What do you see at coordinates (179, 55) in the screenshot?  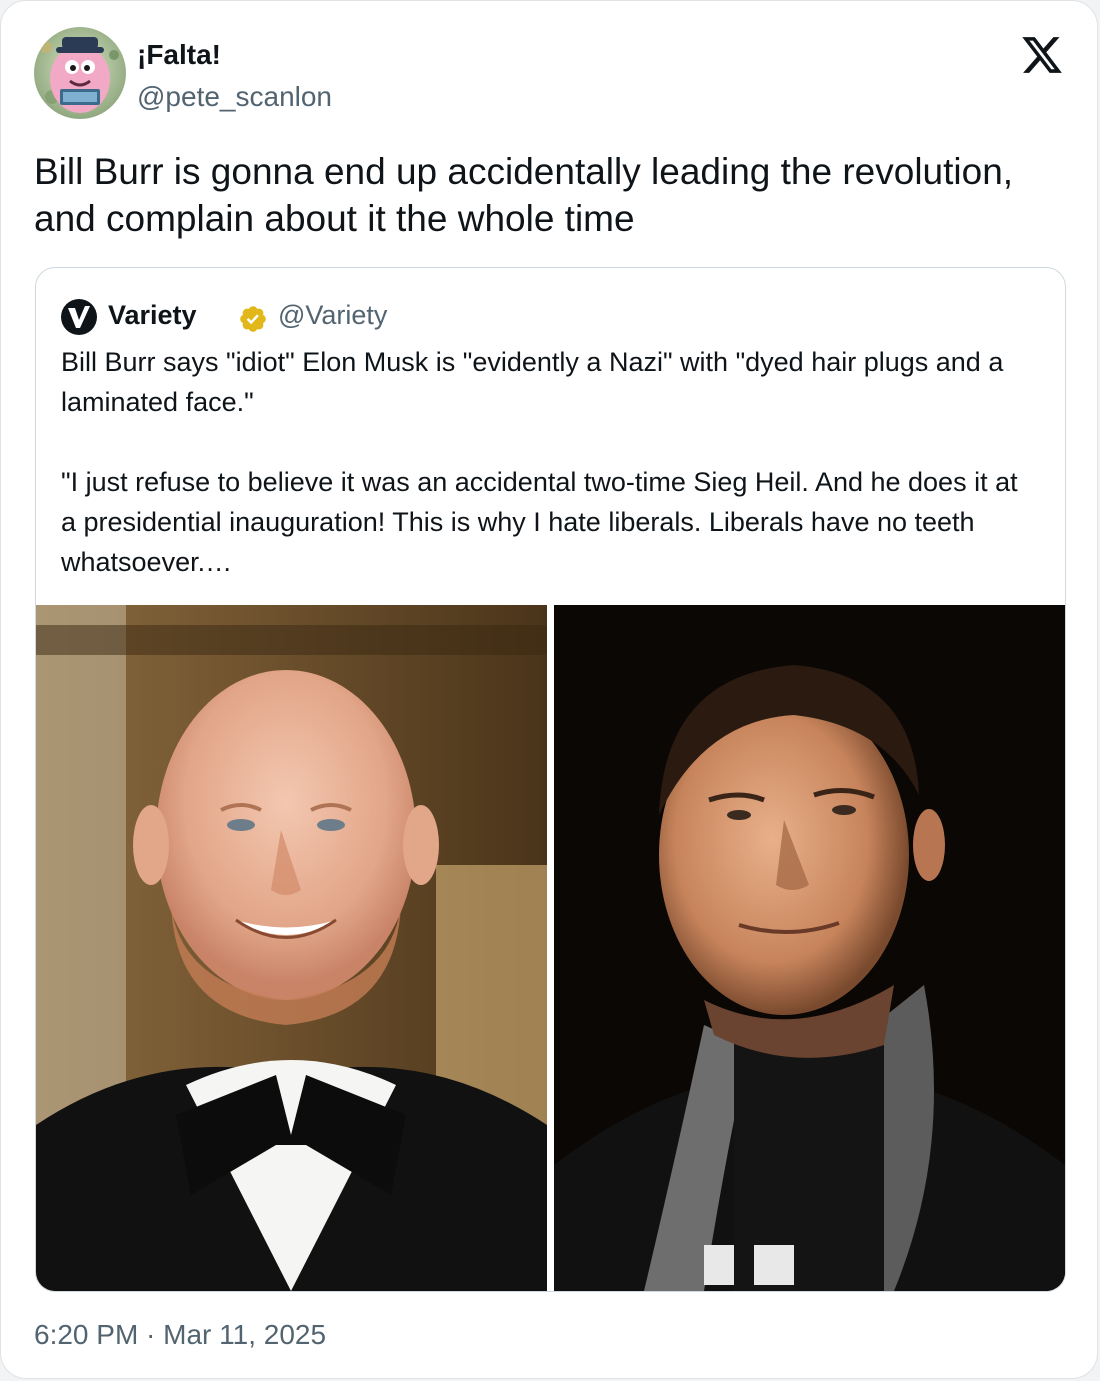 I see `author-display-name: ¡Falta!` at bounding box center [179, 55].